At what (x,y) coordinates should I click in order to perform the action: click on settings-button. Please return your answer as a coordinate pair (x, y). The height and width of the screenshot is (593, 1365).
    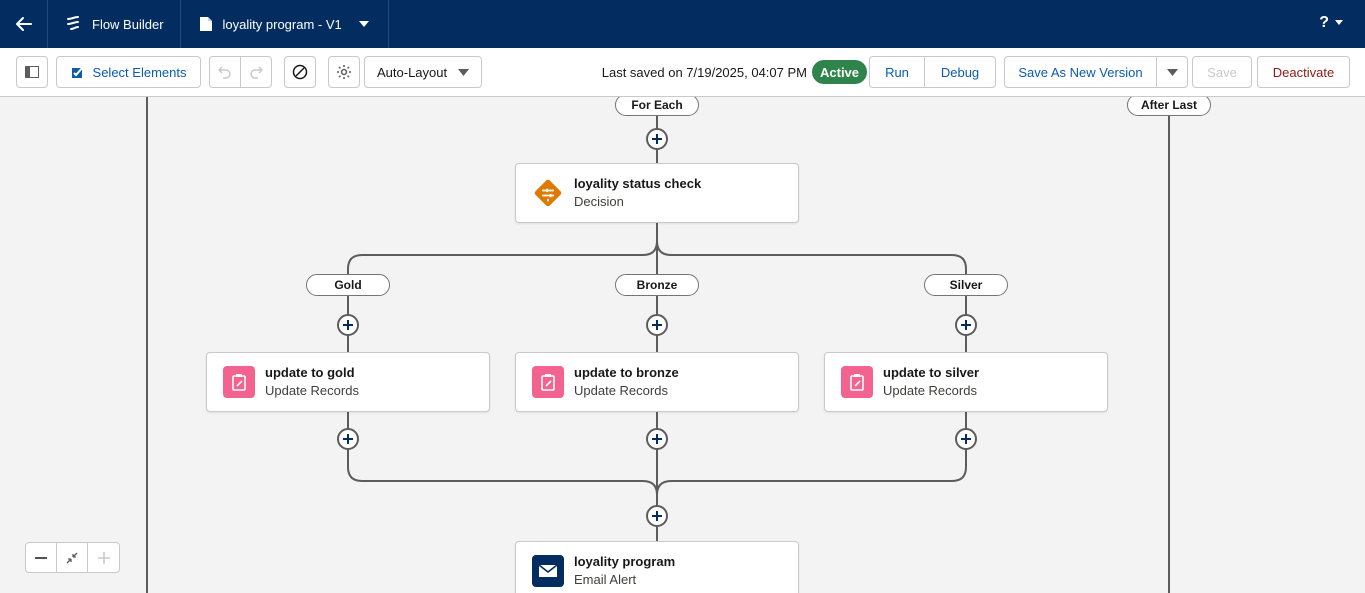
    Looking at the image, I should click on (344, 72).